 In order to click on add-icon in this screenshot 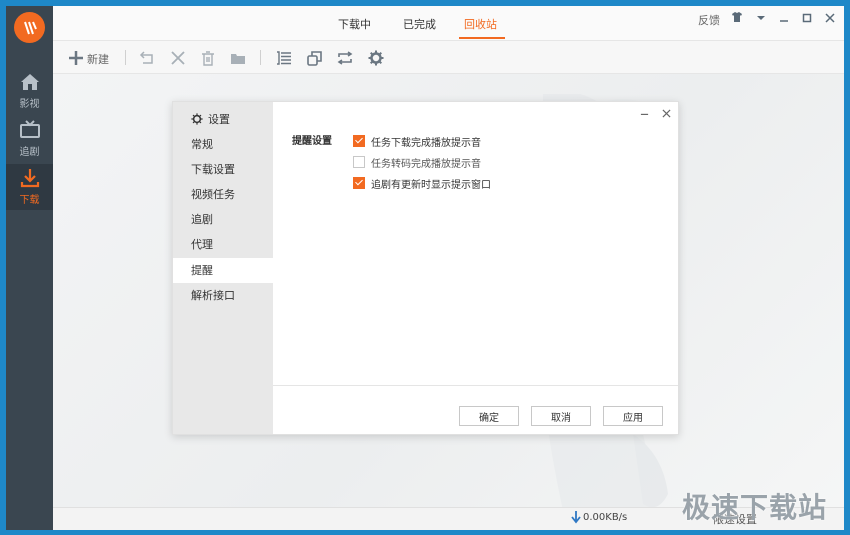, I will do `click(76, 58)`.